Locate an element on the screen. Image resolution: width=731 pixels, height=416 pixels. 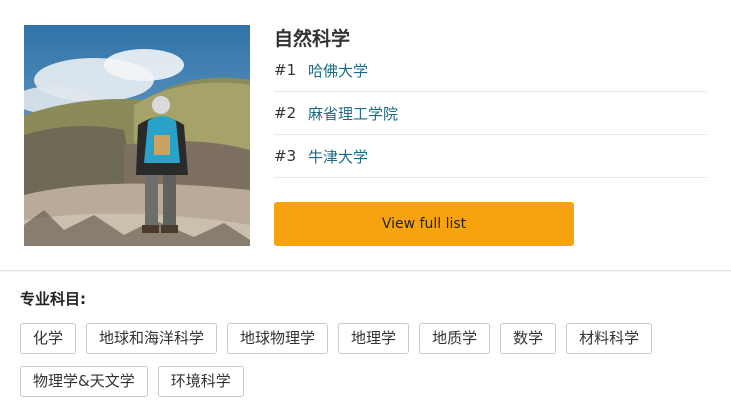
specialty-tag: 化学 is located at coordinates (48, 338).